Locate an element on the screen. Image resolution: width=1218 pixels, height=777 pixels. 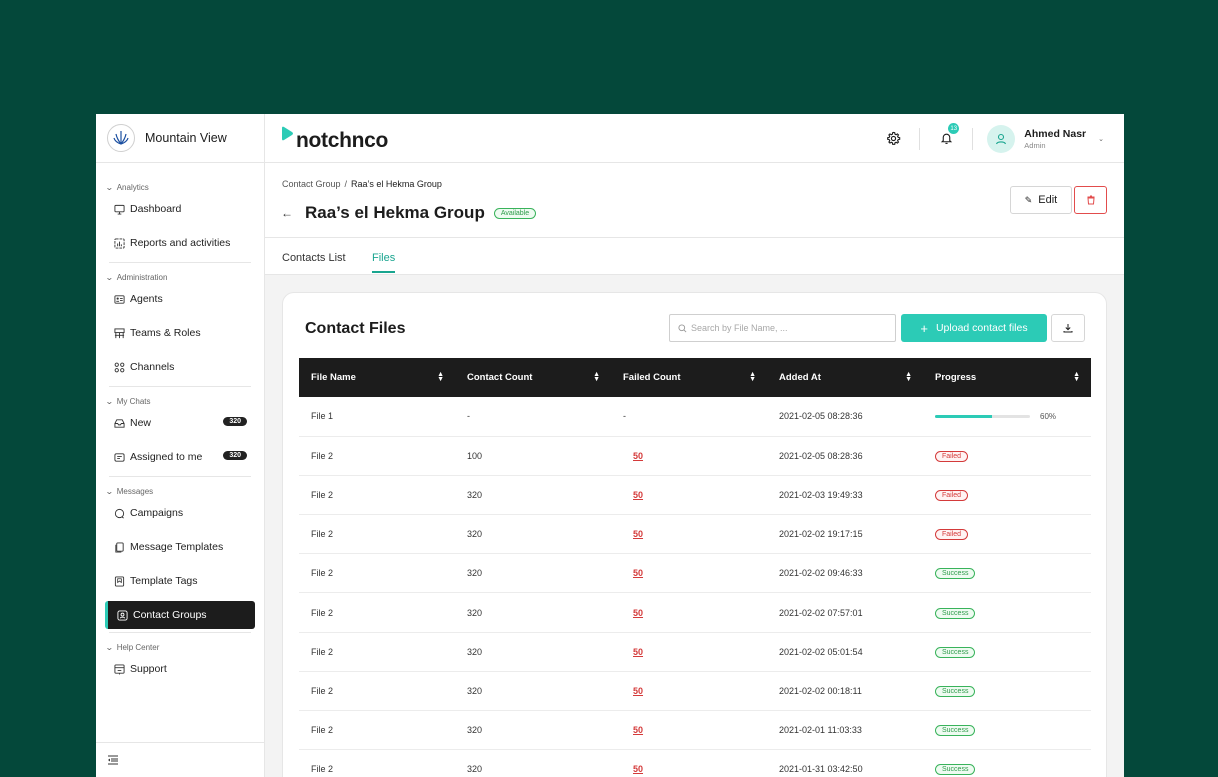
section-administration: ⌄ Administration is located at coordinates (180, 272).